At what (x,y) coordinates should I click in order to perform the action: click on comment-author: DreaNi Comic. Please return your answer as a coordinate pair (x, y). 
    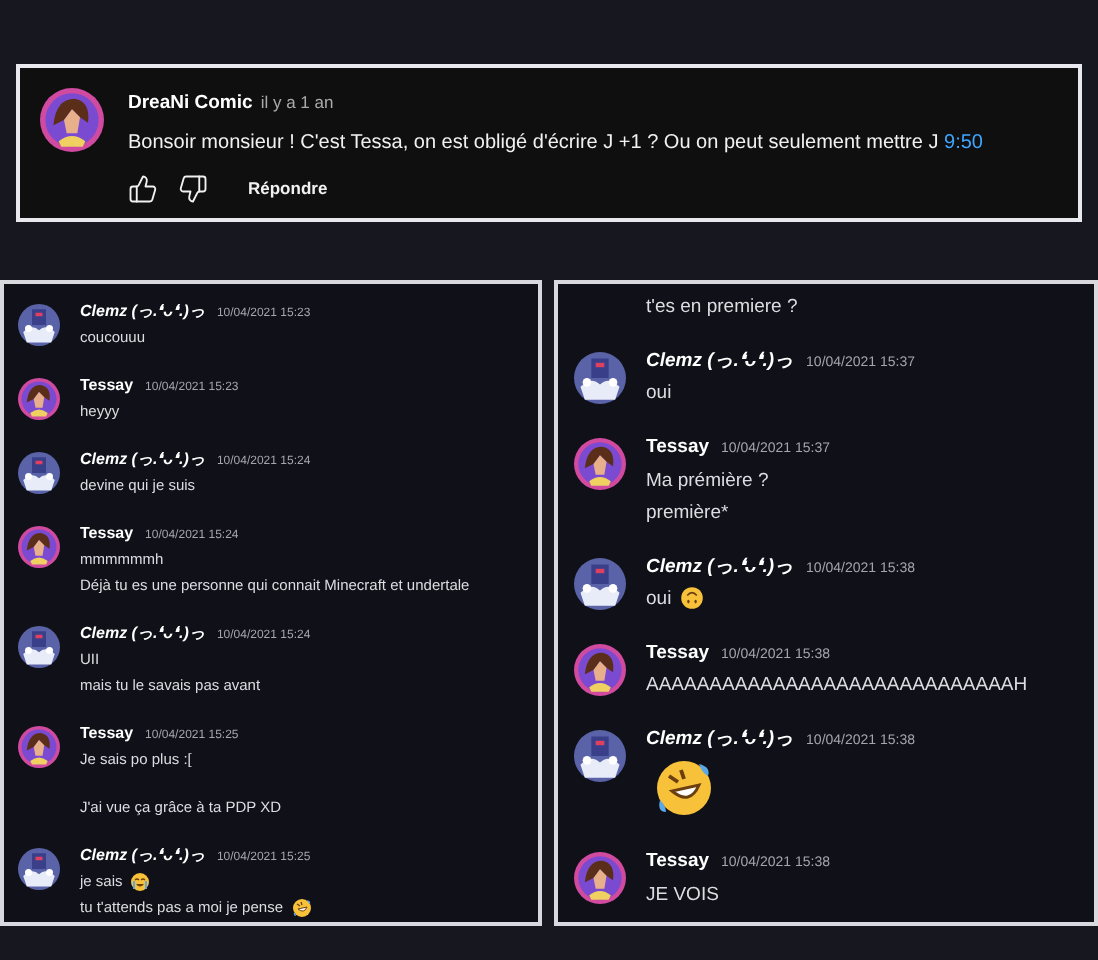
    Looking at the image, I should click on (190, 104).